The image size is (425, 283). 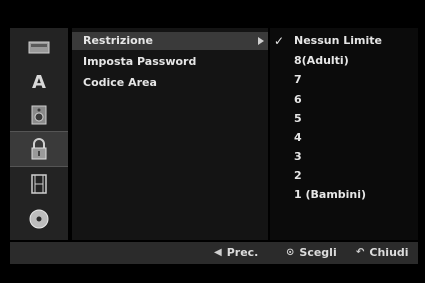 I want to click on option-item: 1 (Bambini), so click(x=344, y=195).